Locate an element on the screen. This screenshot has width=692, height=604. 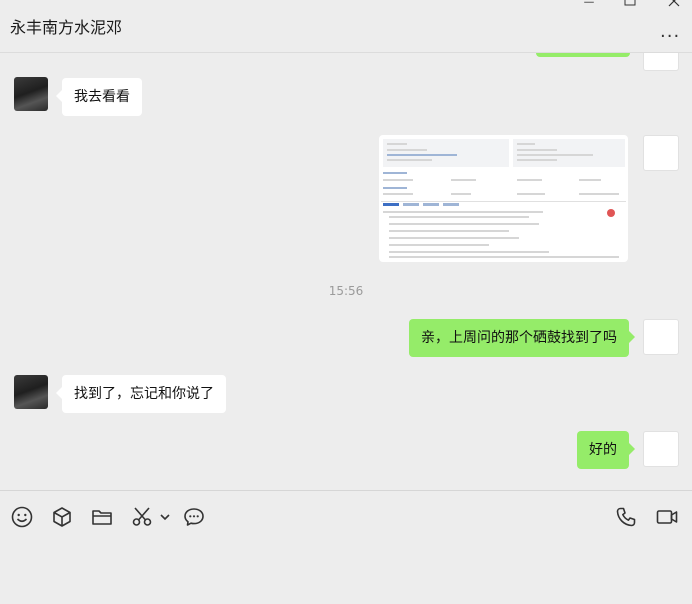
maximize-icon is located at coordinates (630, 3).